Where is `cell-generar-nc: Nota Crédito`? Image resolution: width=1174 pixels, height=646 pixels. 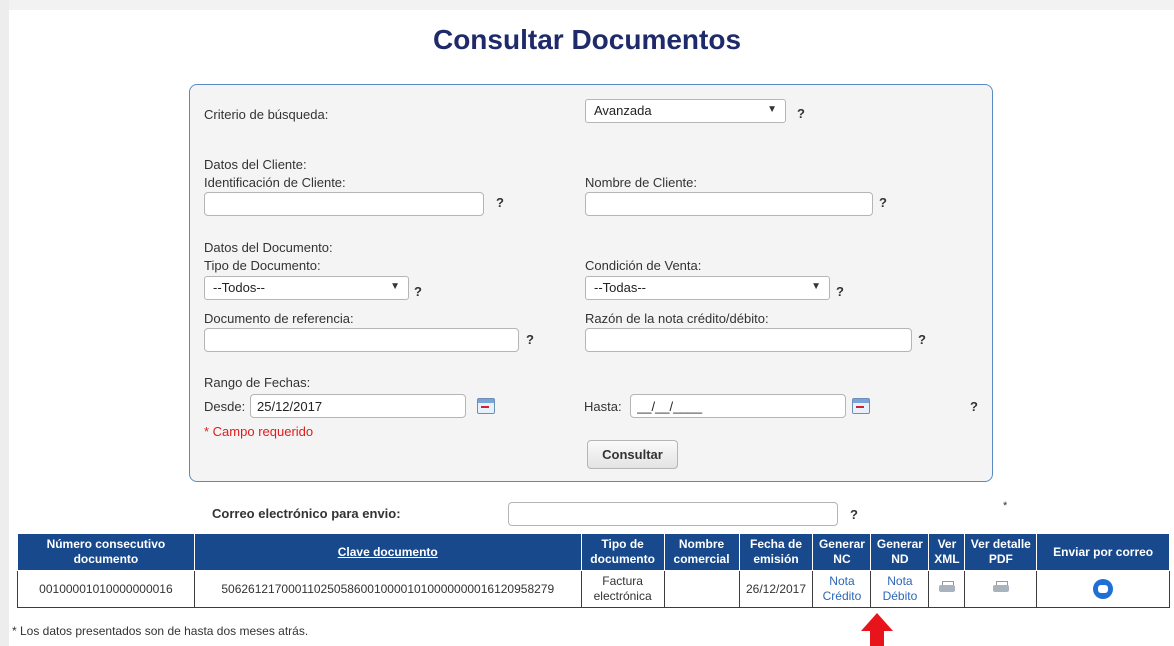 cell-generar-nc: Nota Crédito is located at coordinates (842, 589).